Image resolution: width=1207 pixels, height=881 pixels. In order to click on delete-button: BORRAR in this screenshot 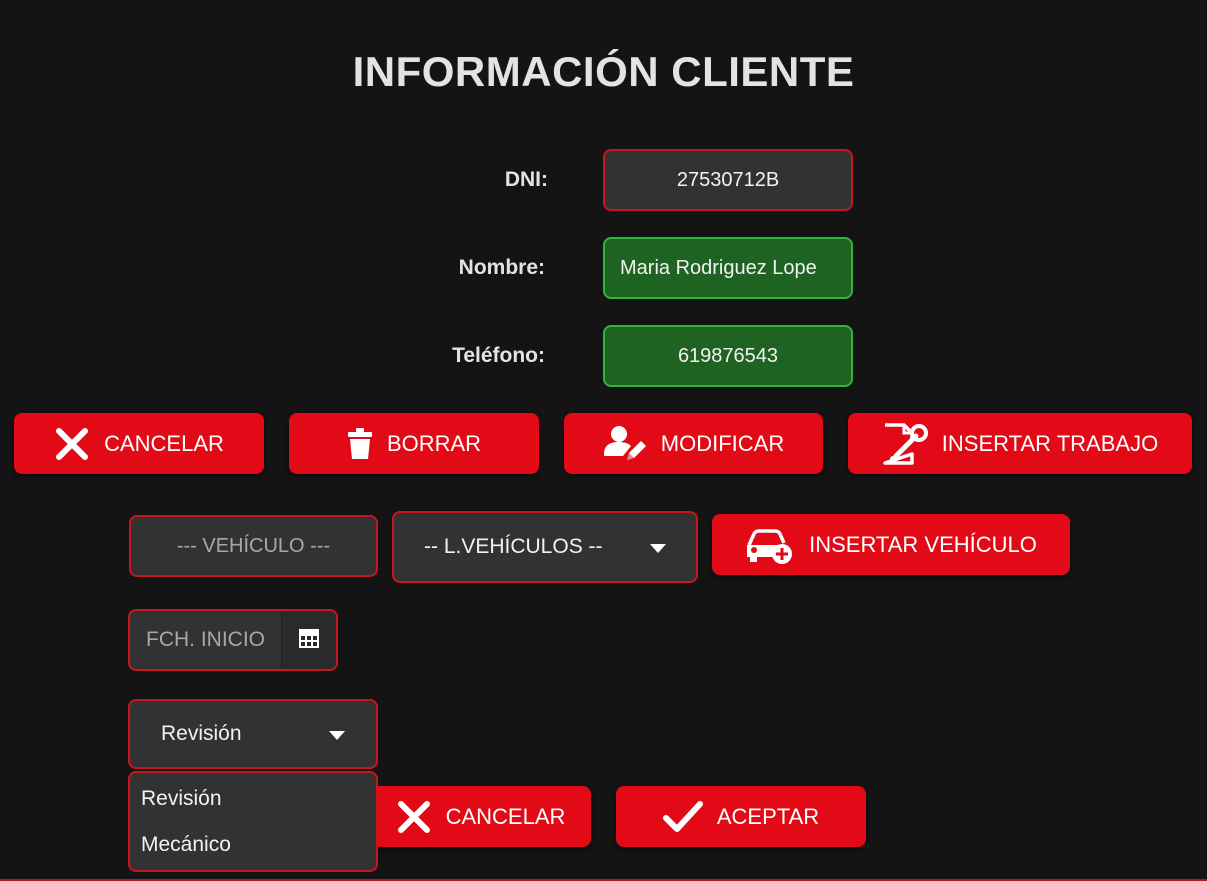, I will do `click(414, 443)`.